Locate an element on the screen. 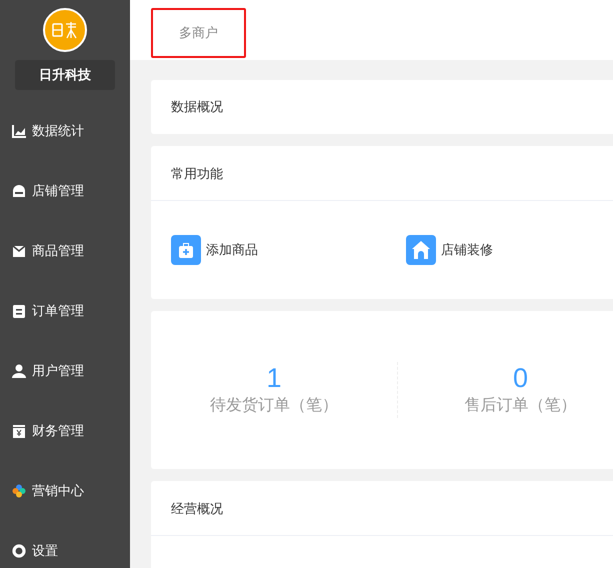  shortcut-label: 添加商品 is located at coordinates (232, 250).